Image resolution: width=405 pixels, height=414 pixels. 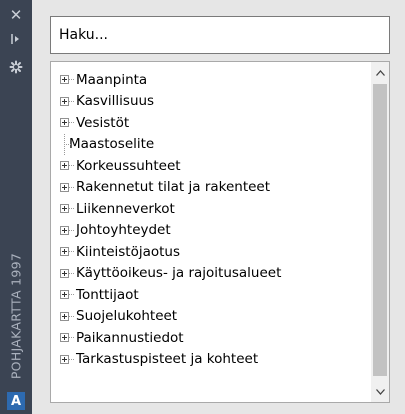 What do you see at coordinates (167, 359) in the screenshot?
I see `tree-item-label: Tarkastuspisteet ja kohteet` at bounding box center [167, 359].